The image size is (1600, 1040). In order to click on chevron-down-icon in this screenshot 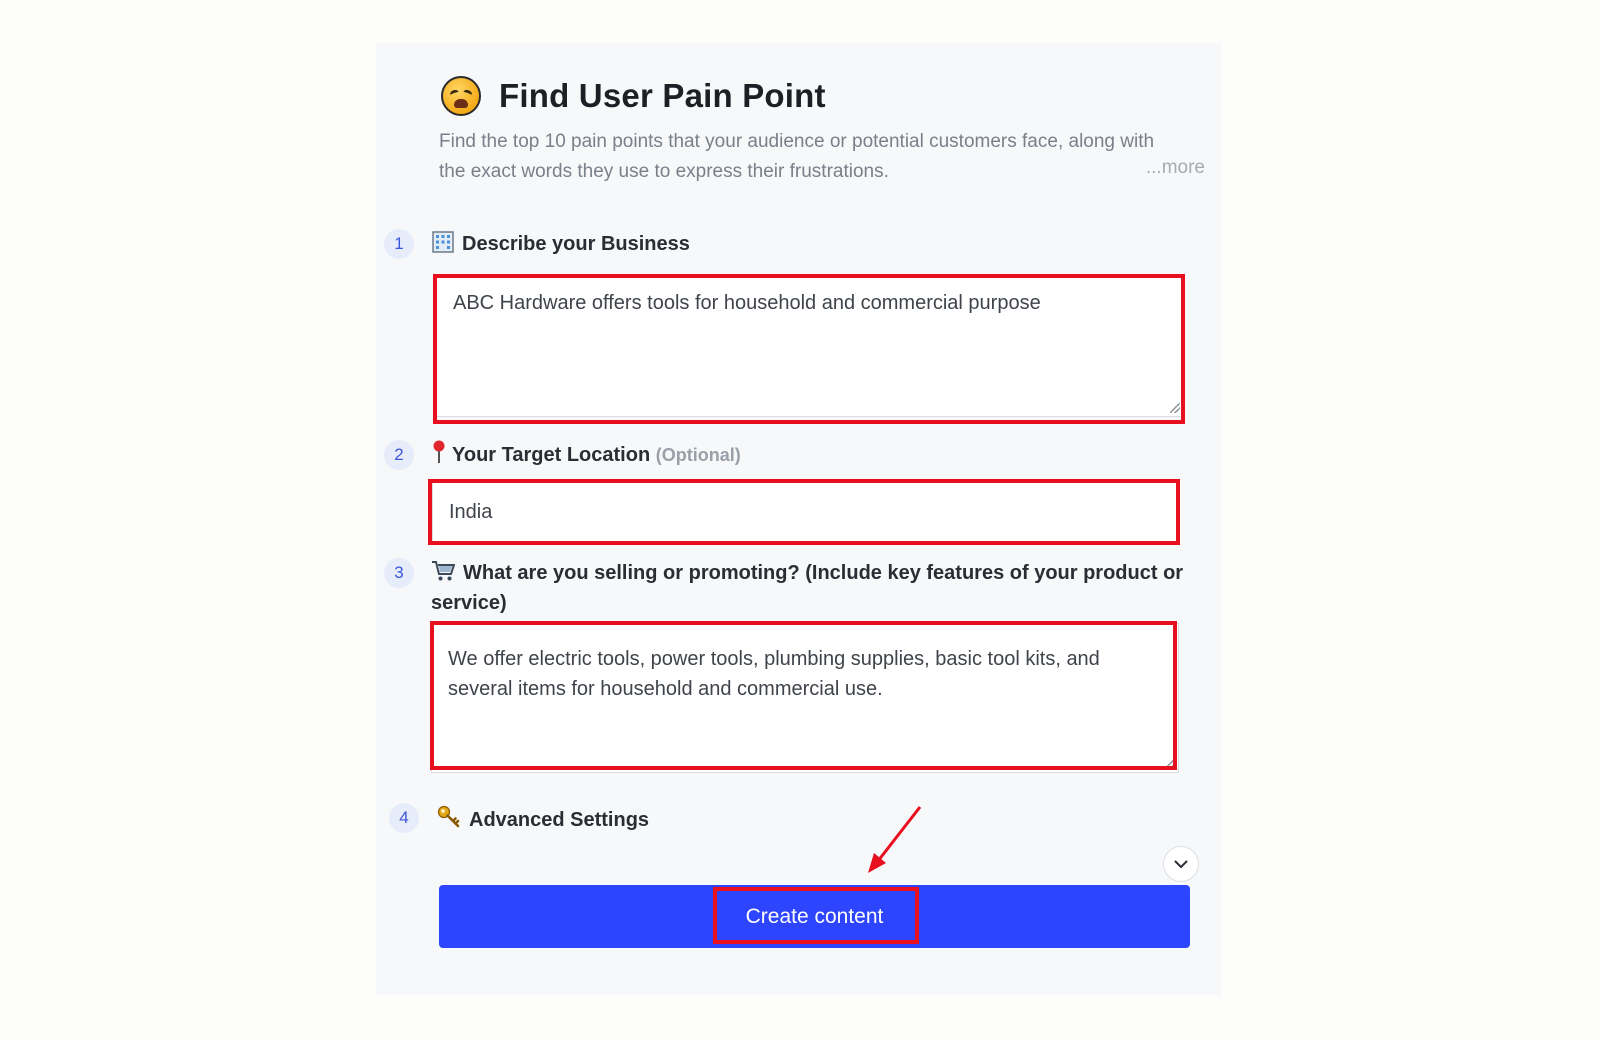, I will do `click(1181, 864)`.